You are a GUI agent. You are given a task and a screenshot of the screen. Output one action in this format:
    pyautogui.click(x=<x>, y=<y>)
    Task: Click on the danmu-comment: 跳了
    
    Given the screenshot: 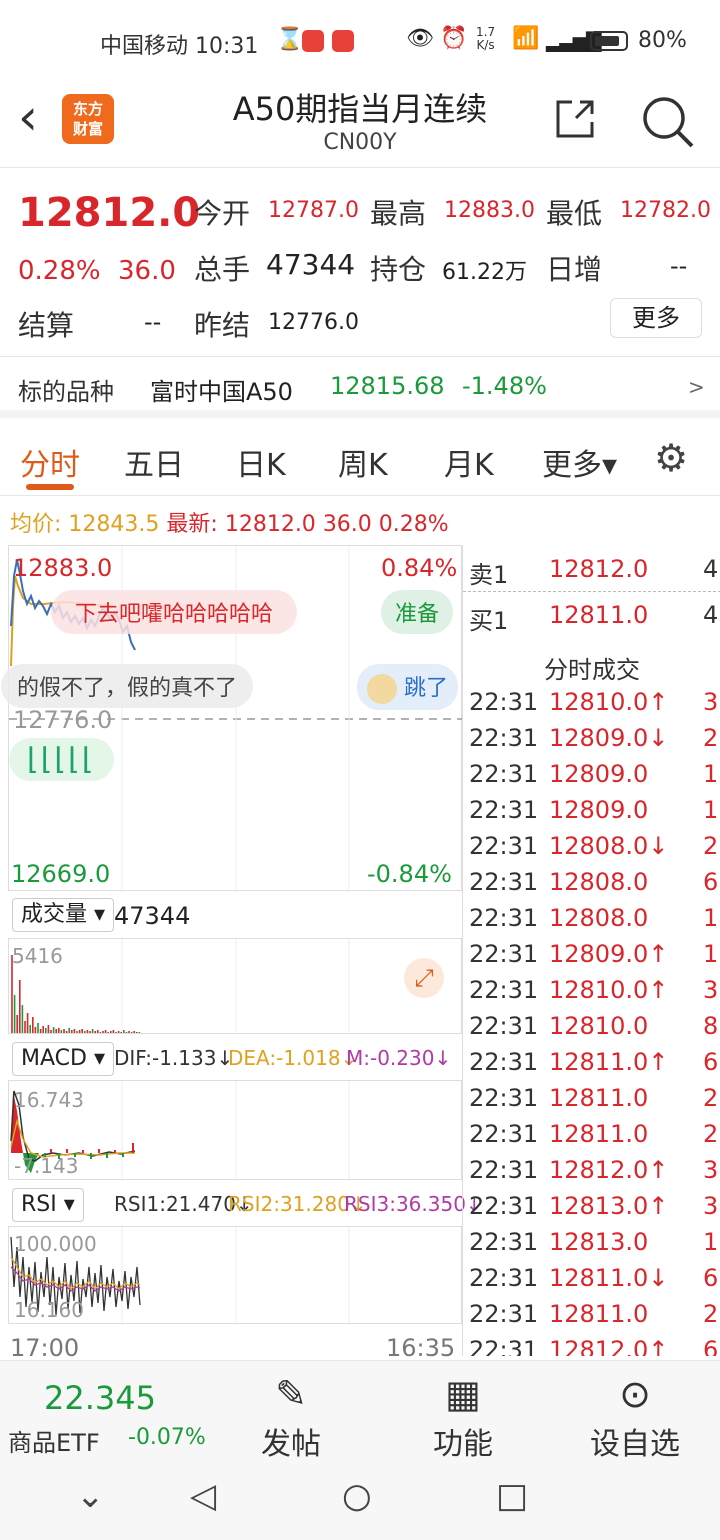 What is the action you would take?
    pyautogui.click(x=408, y=687)
    